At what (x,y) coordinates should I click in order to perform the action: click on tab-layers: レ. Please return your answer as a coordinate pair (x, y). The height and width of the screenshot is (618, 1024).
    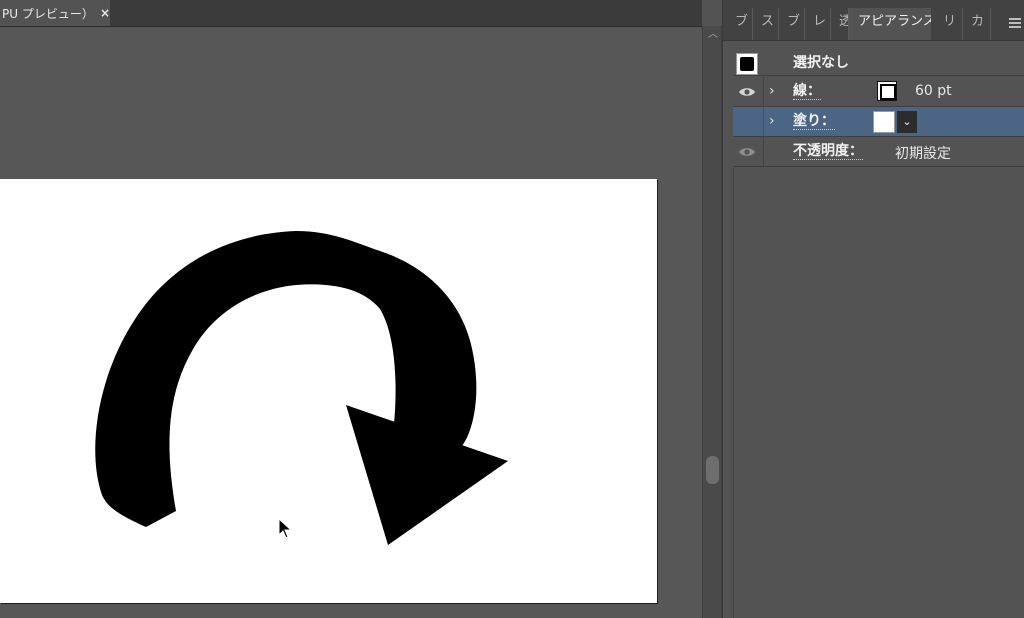
    Looking at the image, I should click on (818, 24).